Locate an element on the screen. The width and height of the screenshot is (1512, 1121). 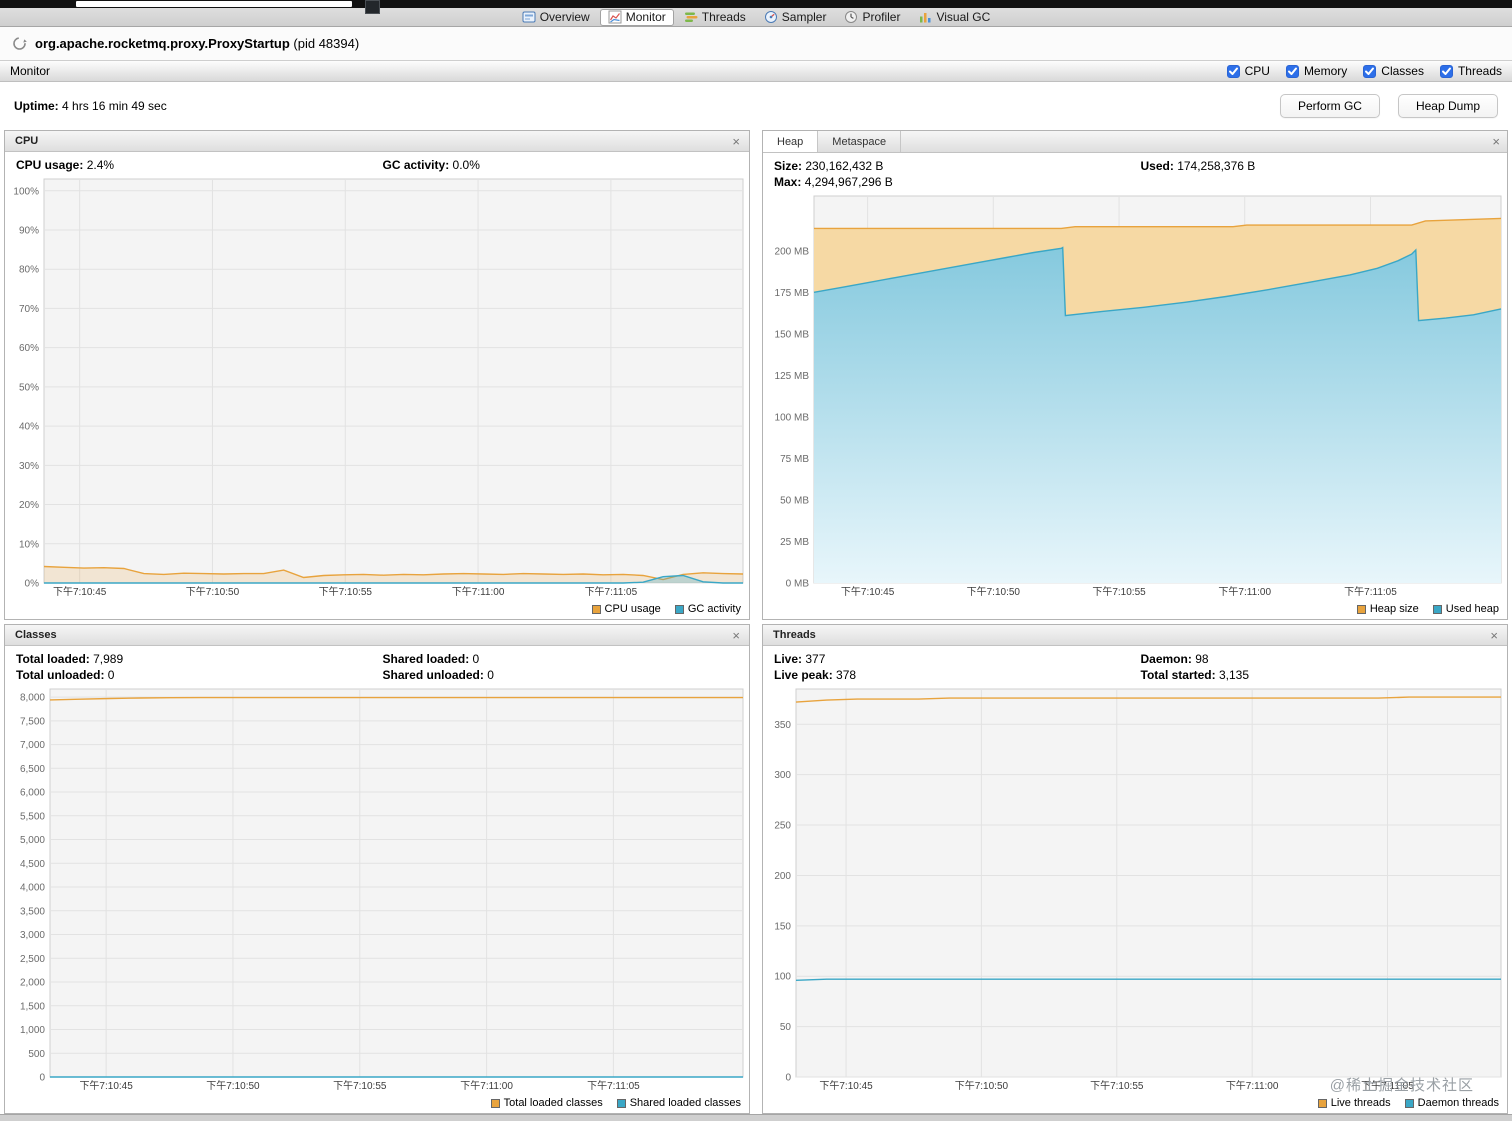
tab-overview: Overview is located at coordinates (556, 17).